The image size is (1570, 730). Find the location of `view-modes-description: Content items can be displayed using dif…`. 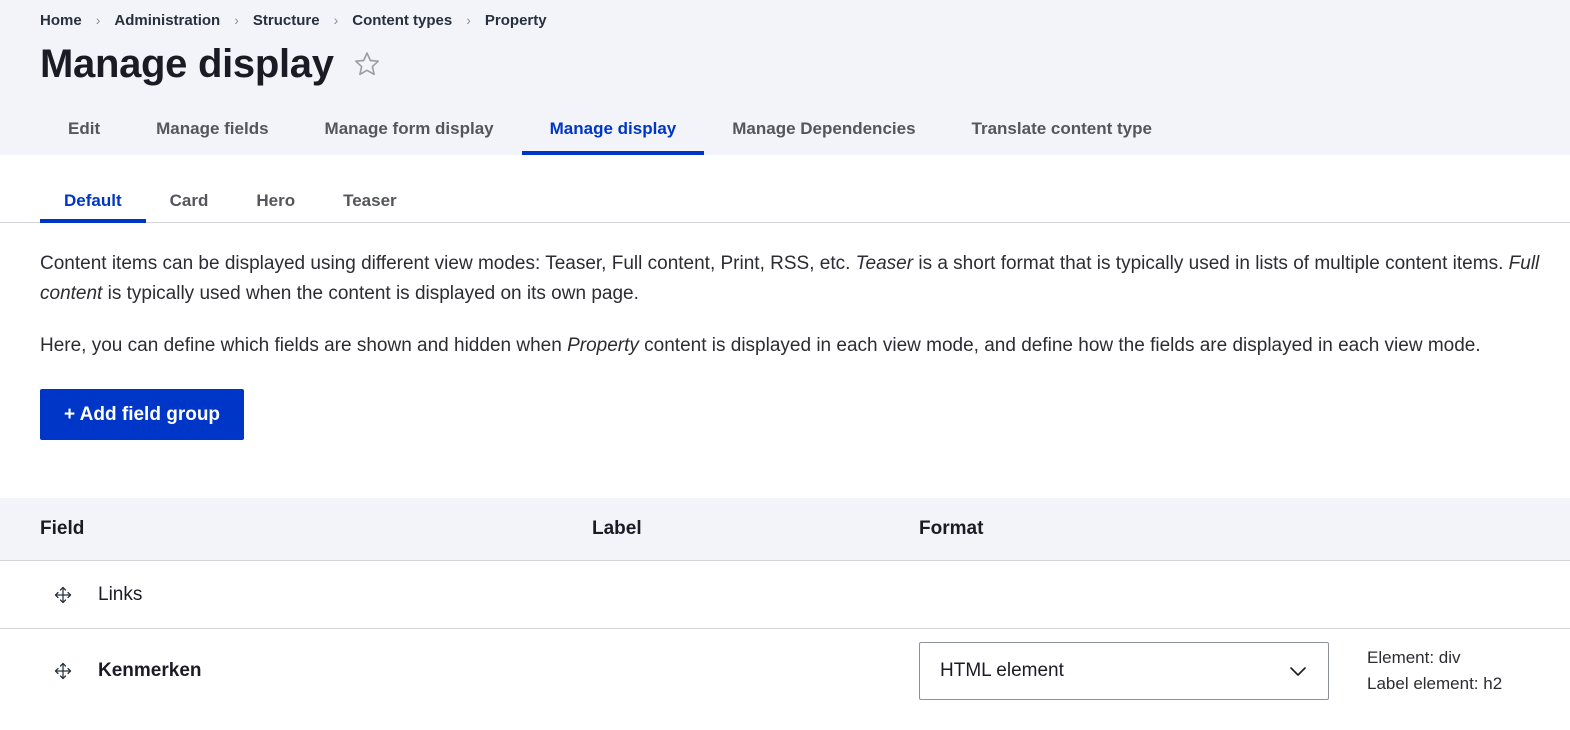

view-modes-description: Content items can be displayed using dif… is located at coordinates (805, 279).